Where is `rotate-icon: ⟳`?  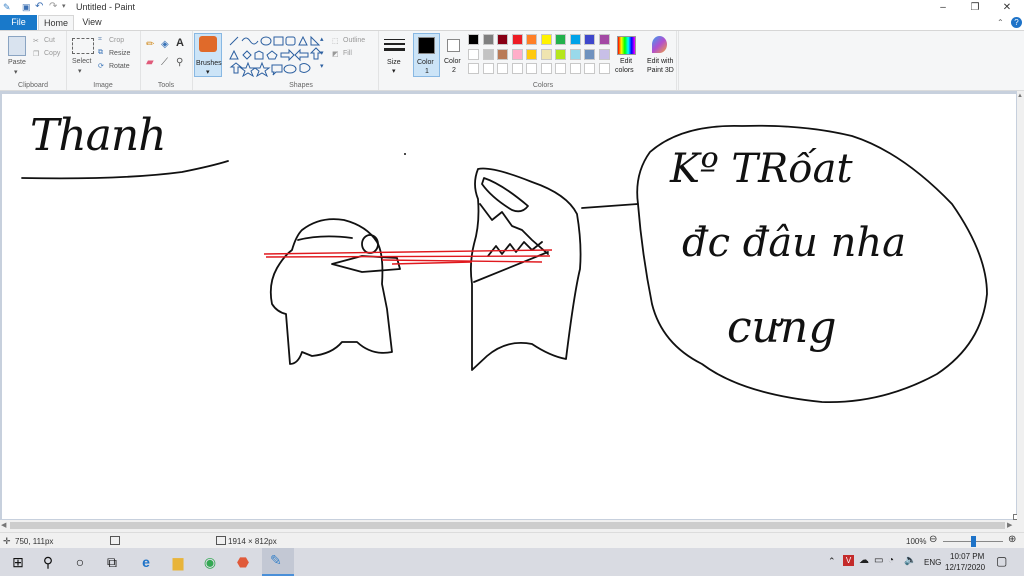 rotate-icon: ⟳ is located at coordinates (101, 66).